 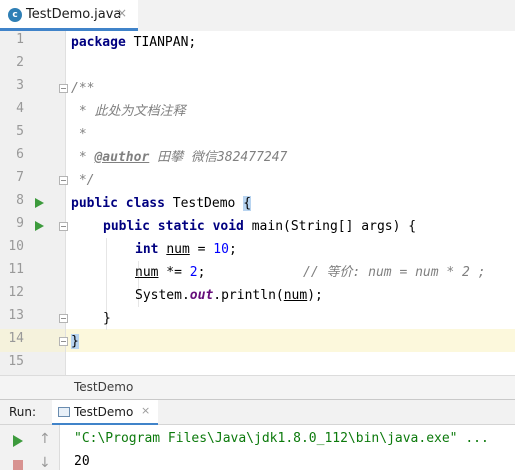 I want to click on line-number: 11, so click(x=16, y=269).